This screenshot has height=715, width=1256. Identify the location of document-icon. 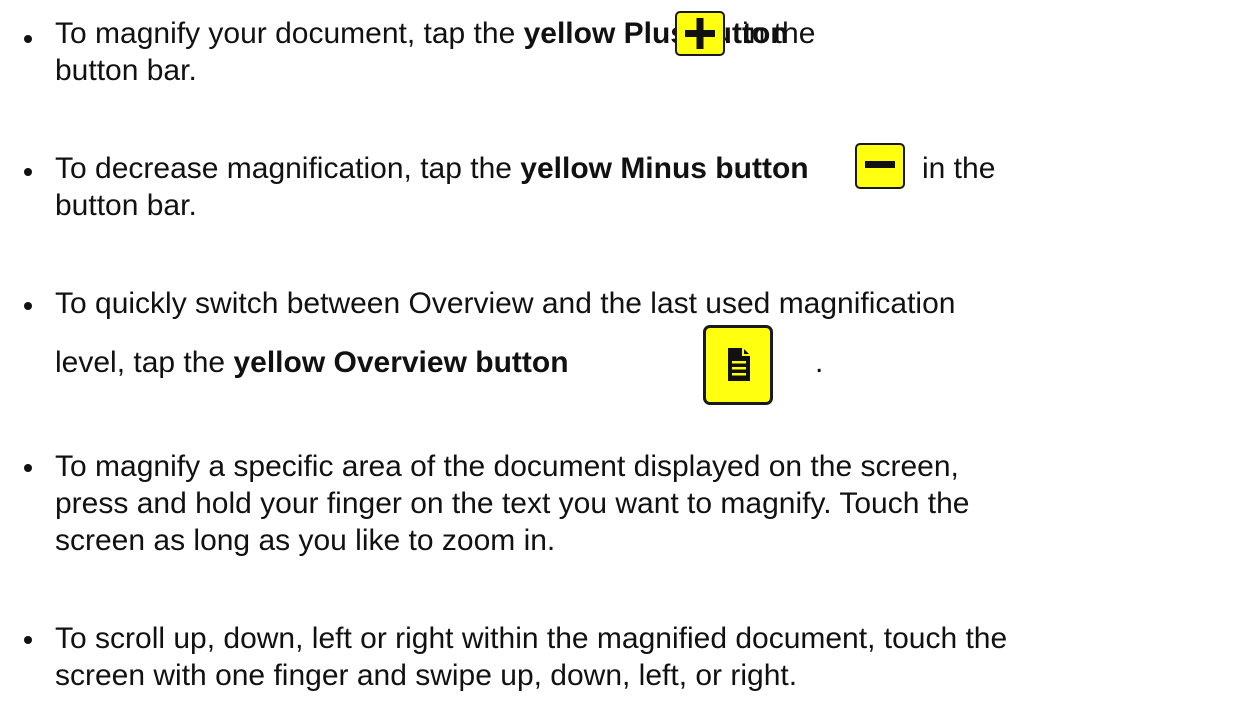
(738, 365).